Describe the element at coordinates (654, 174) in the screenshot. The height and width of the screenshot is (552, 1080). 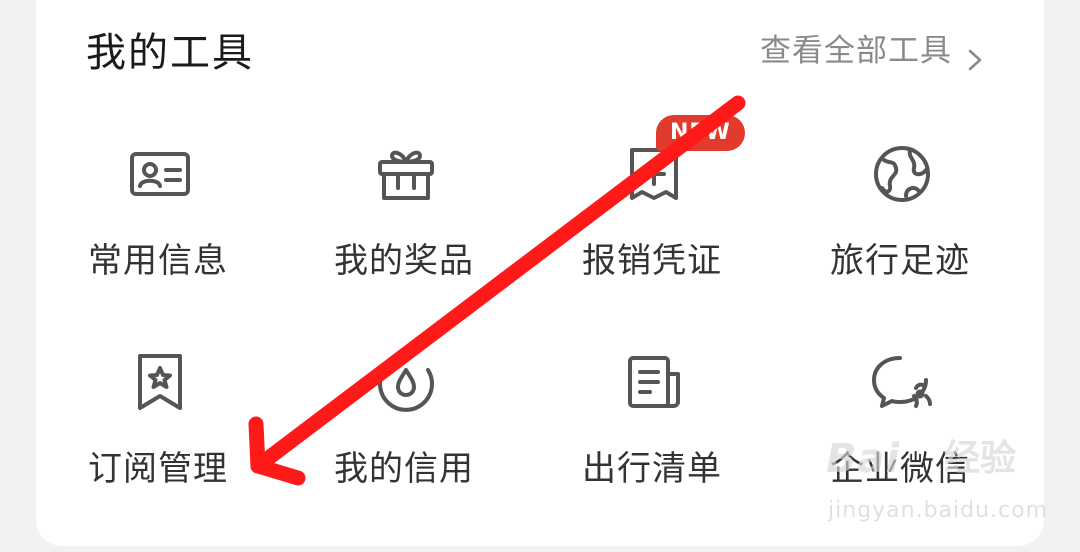
I see `receipt-icon` at that location.